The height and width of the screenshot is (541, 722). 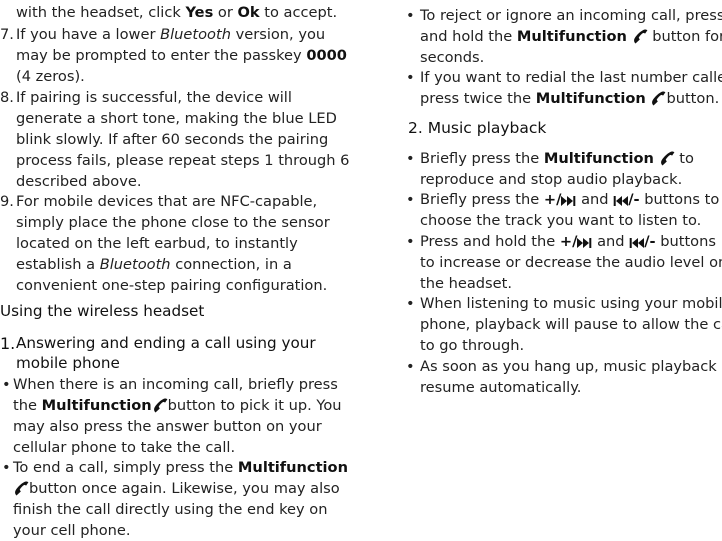 What do you see at coordinates (501, 387) in the screenshot?
I see `text-line: resume automatically.` at bounding box center [501, 387].